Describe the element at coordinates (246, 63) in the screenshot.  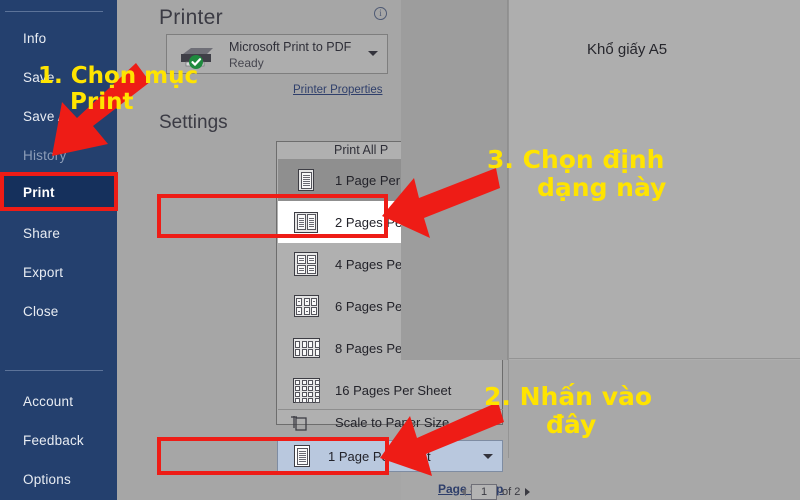
I see `printer-status: Ready` at that location.